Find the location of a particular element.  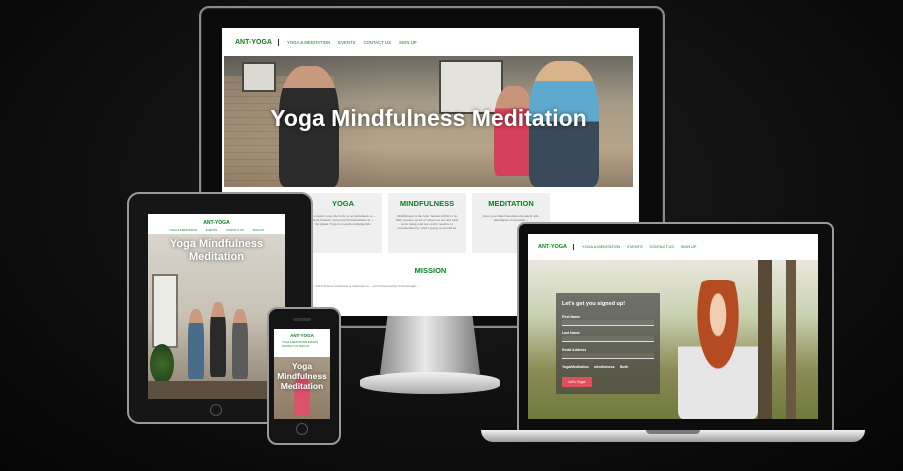

phone-hero-image: Yoga Mindfulness Meditation is located at coordinates (302, 388).